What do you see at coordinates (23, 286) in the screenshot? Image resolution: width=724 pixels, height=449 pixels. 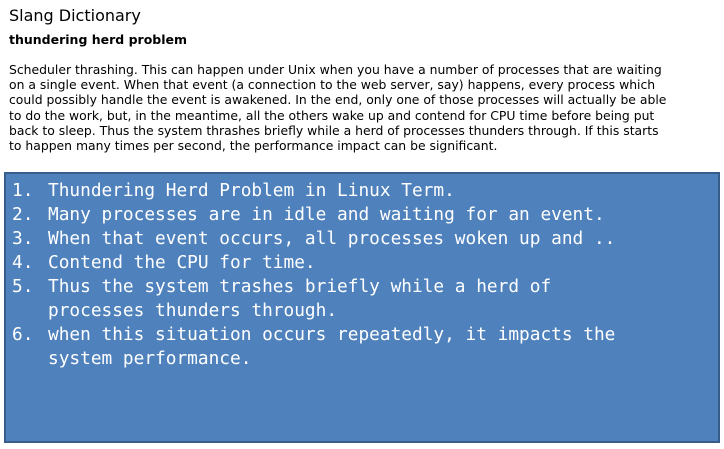 I see `note-number: 5.` at bounding box center [23, 286].